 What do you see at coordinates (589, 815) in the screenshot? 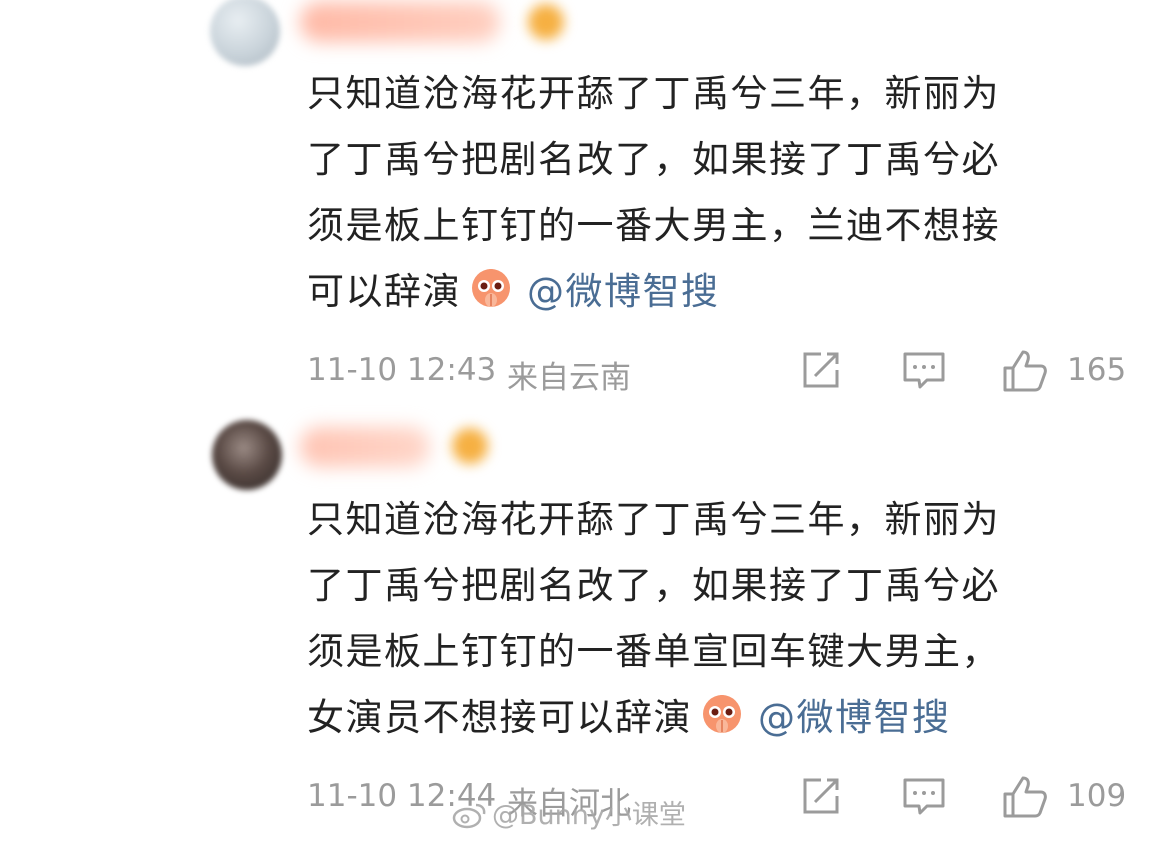
I see `watermark-text: @Bunny小课堂` at bounding box center [589, 815].